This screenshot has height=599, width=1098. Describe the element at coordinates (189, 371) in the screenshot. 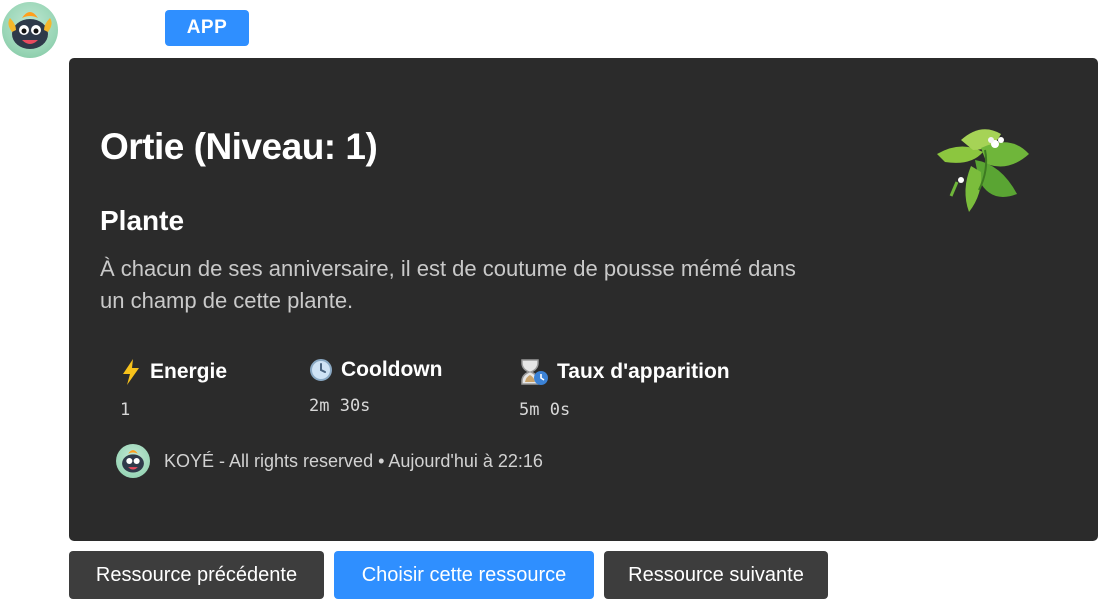

I see `field-title-energie: Energie` at that location.